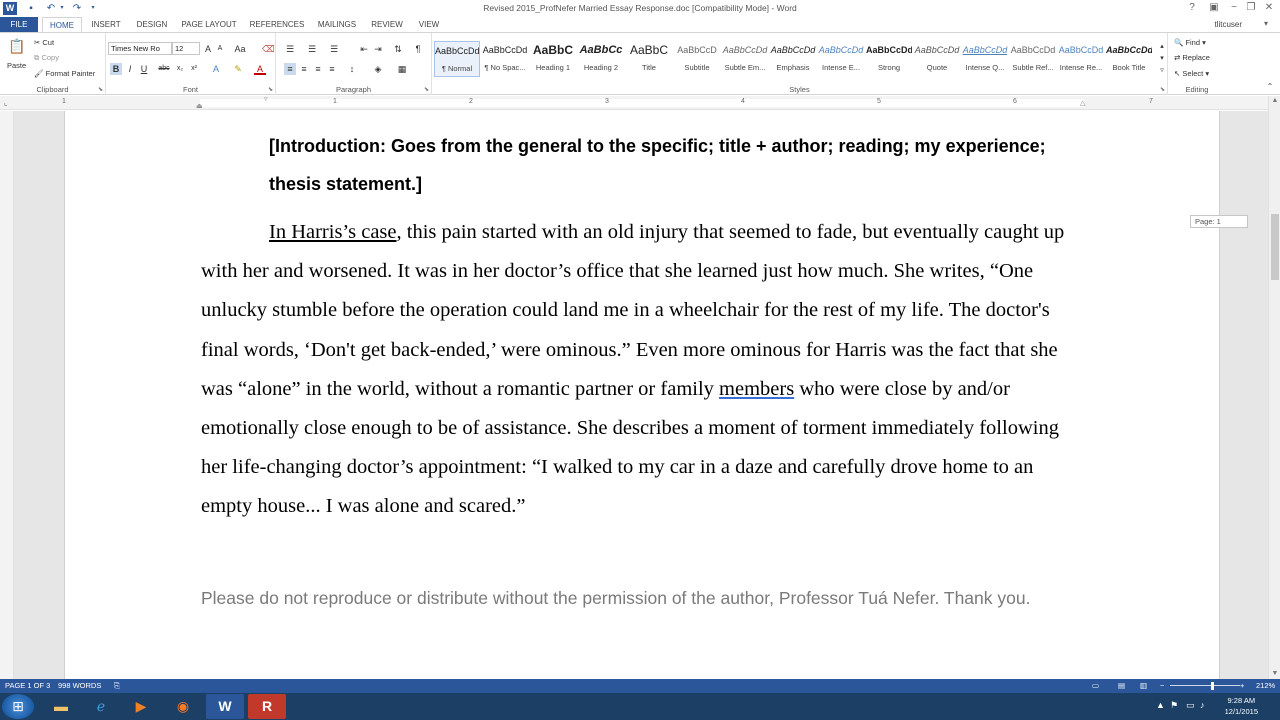 The image size is (1280, 720). Describe the element at coordinates (290, 69) in the screenshot. I see `align-left-icon: ≡` at that location.